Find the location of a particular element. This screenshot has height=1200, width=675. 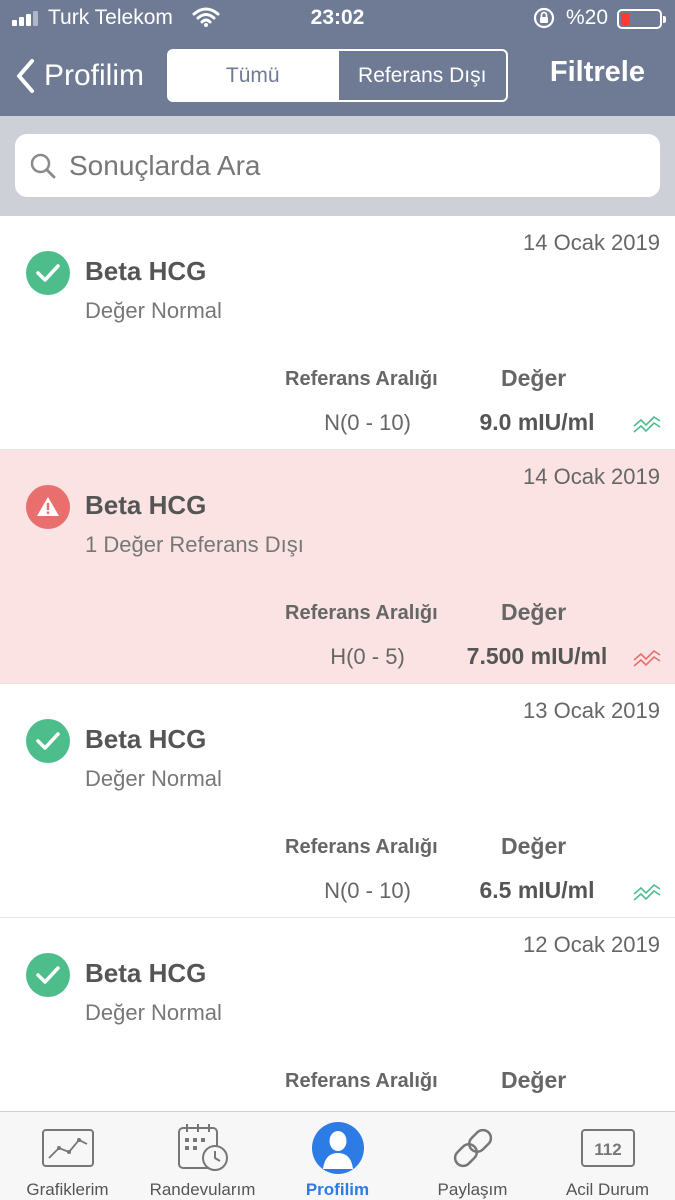

tab-acil-durum: 112 Acil Durum is located at coordinates (607, 1156).